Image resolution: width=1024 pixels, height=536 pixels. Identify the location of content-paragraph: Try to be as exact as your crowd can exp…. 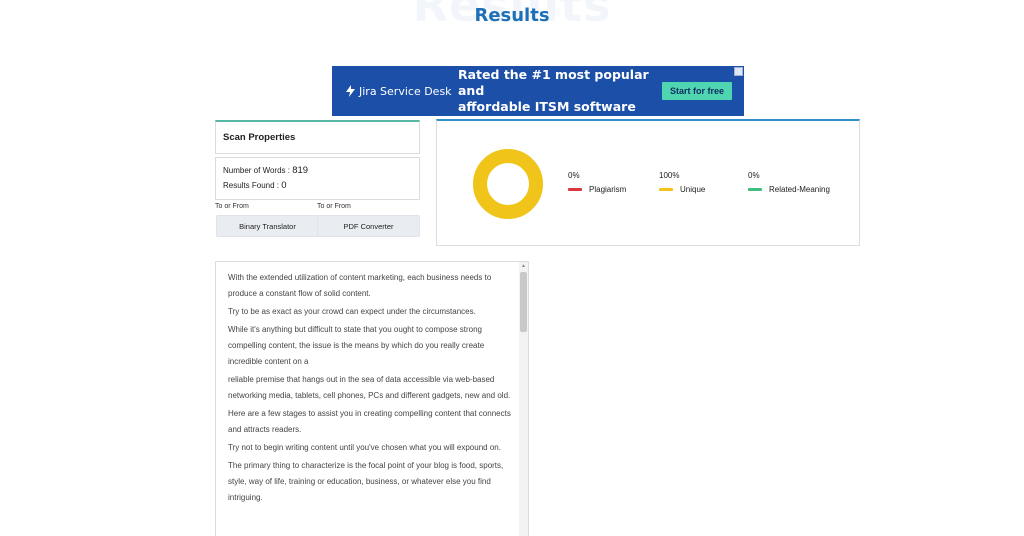
(352, 311).